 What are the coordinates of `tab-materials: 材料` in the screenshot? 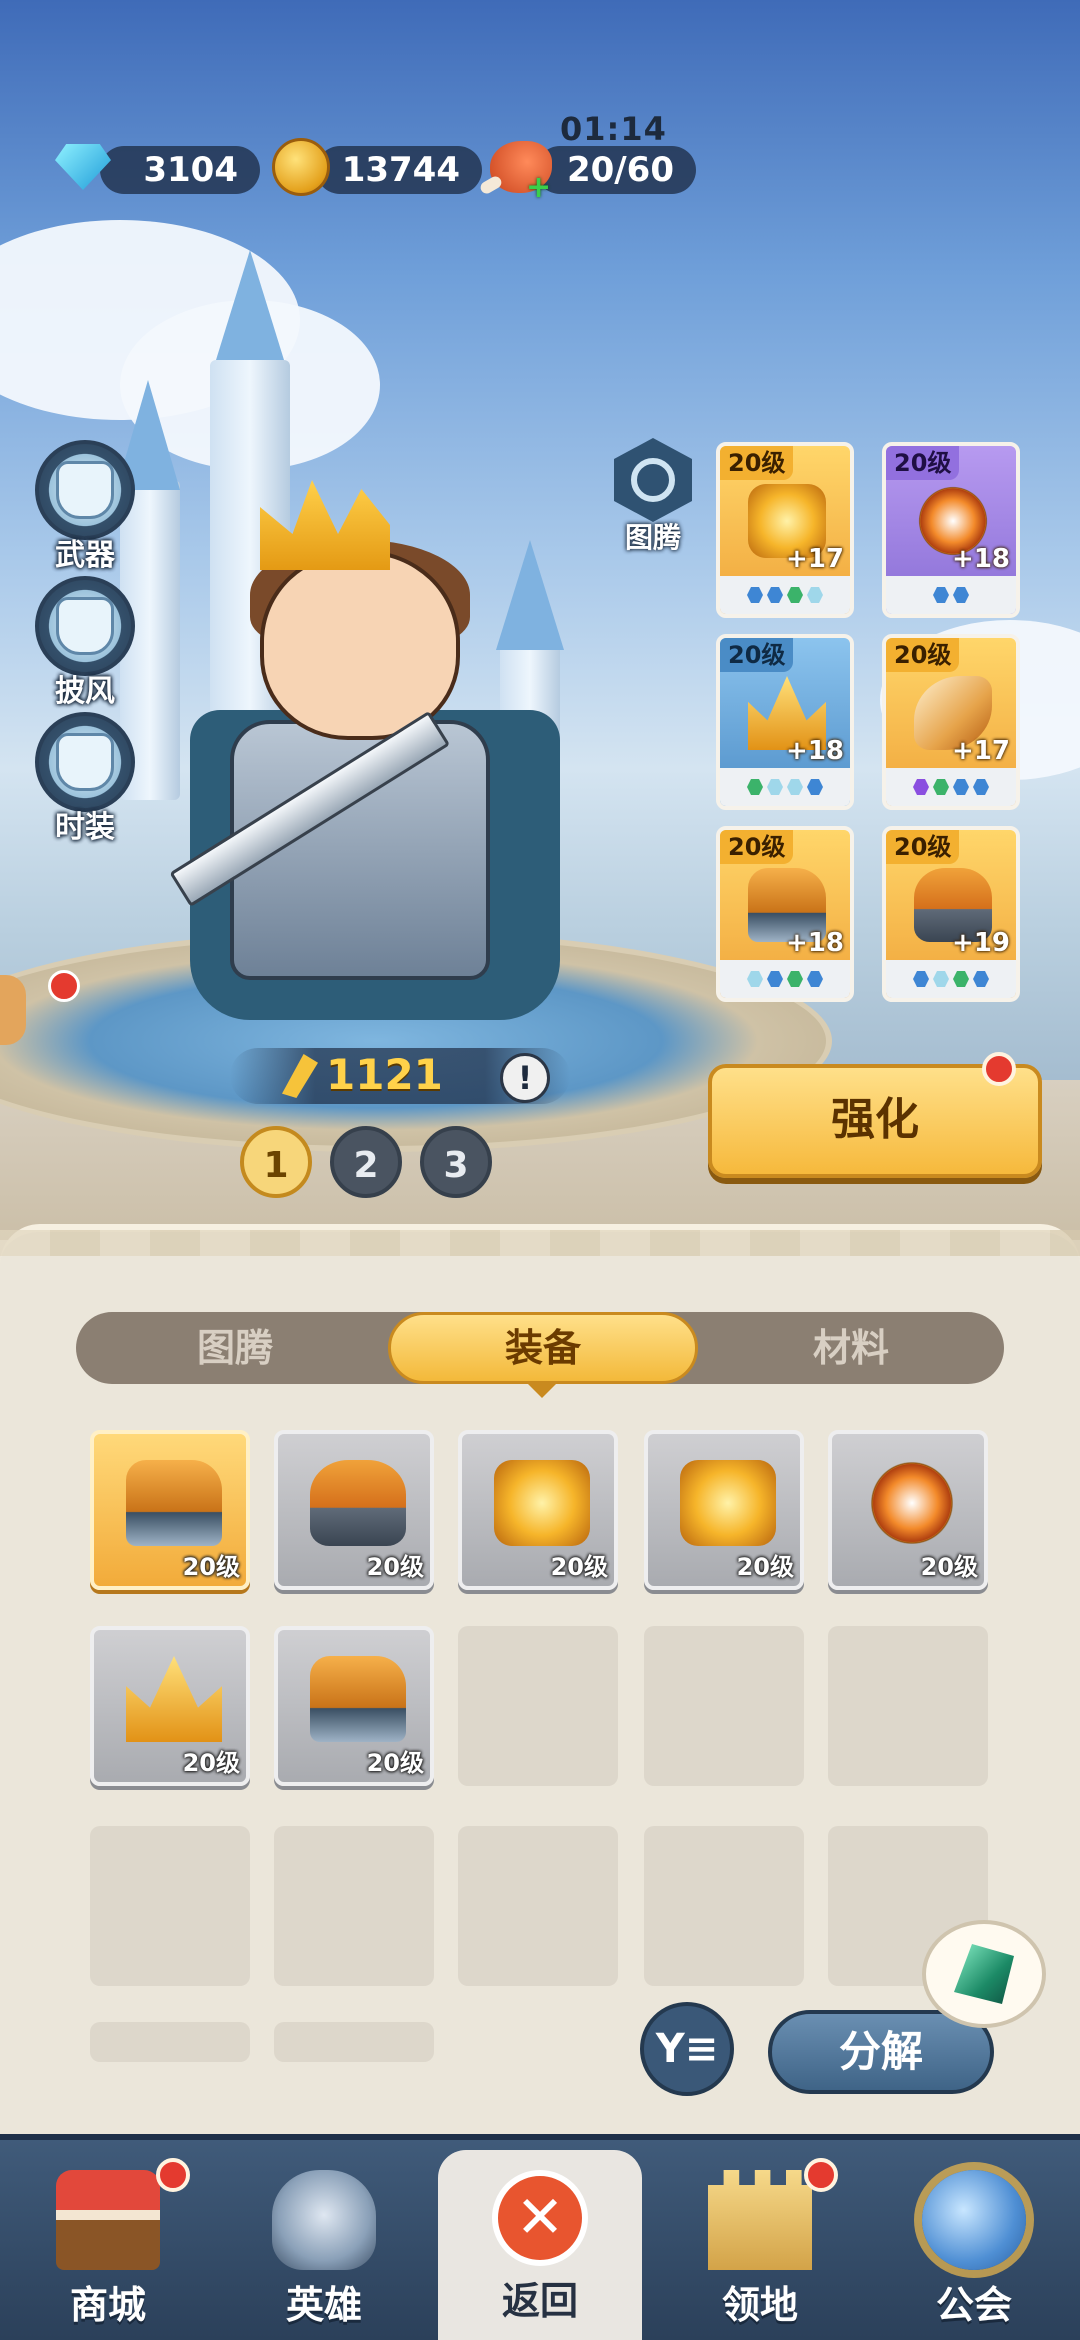 It's located at (851, 1348).